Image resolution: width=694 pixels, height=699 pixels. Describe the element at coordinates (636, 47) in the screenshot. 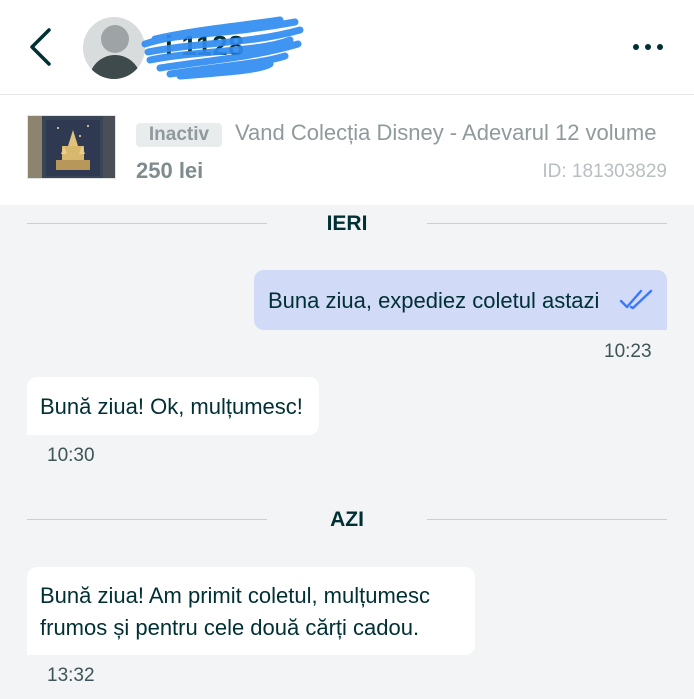

I see `more-horizontal-icon` at that location.